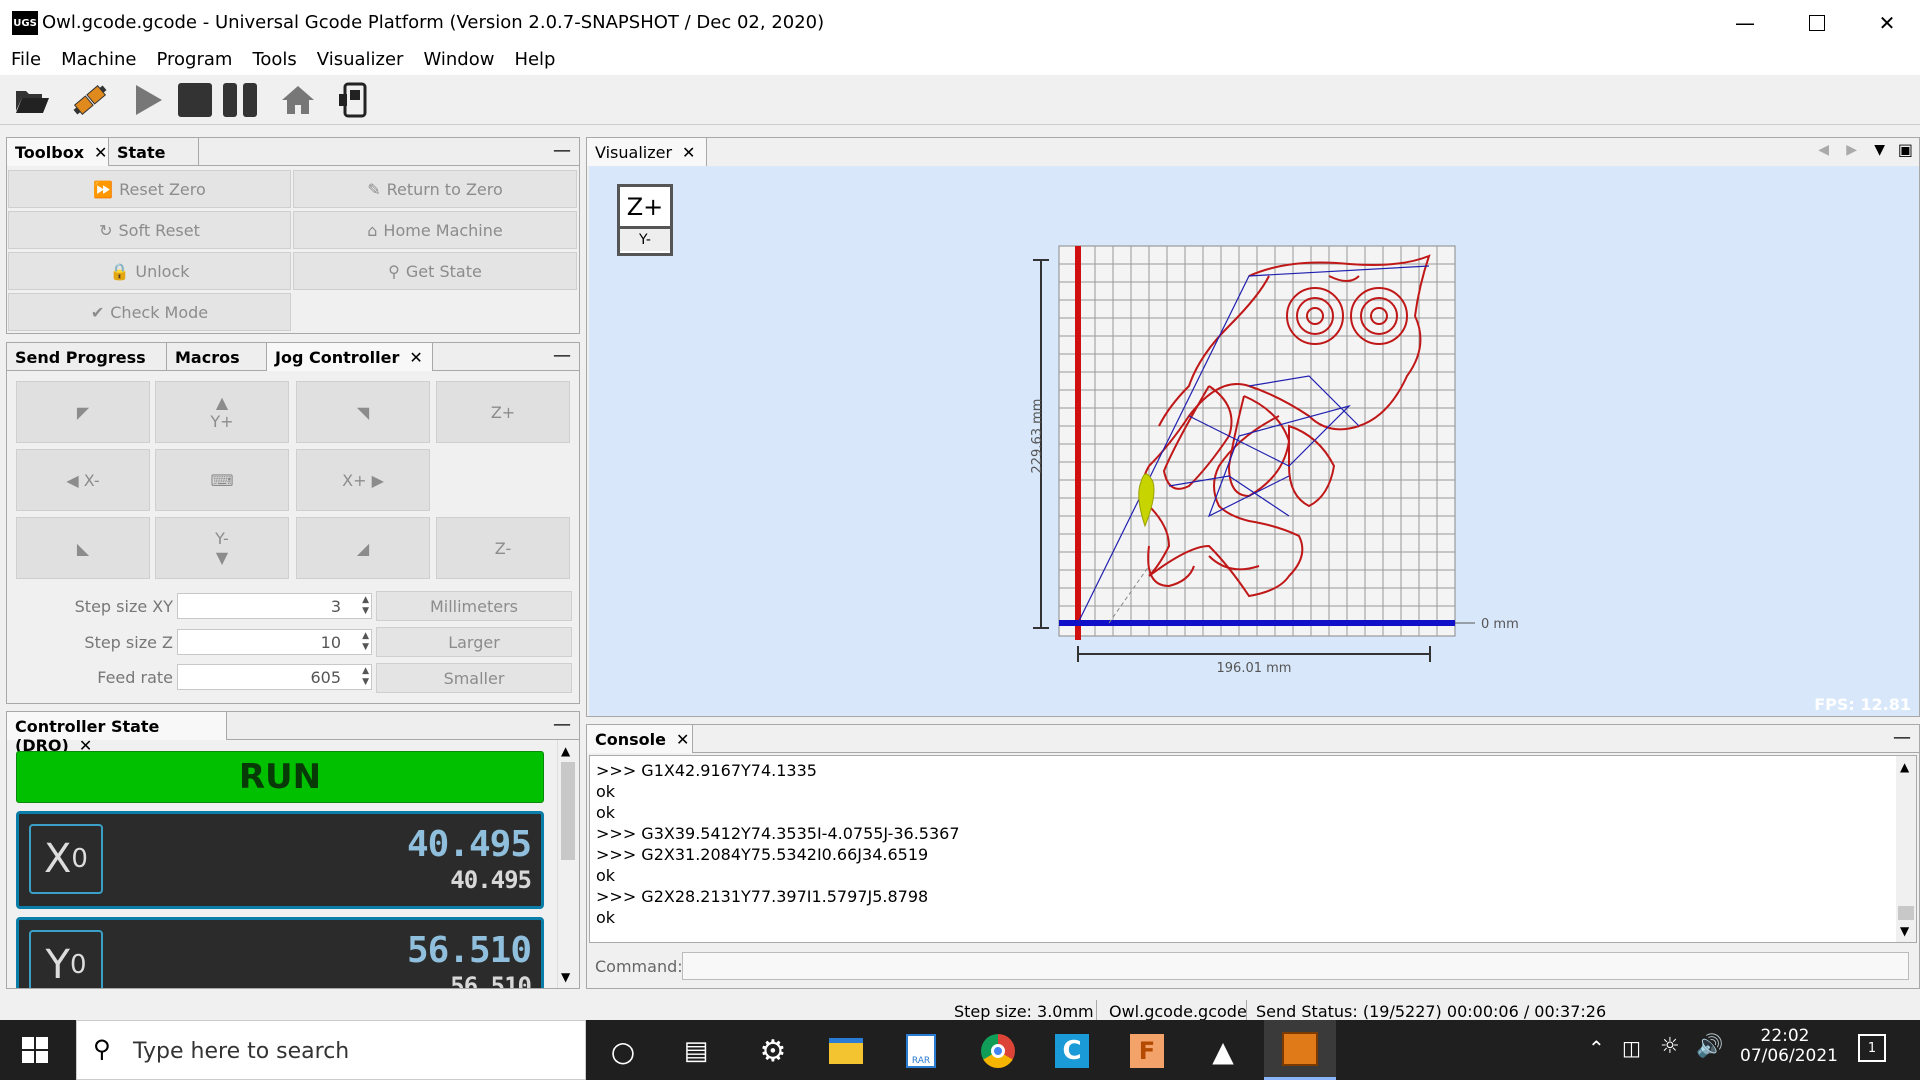  I want to click on x-axis-label: X0, so click(66, 859).